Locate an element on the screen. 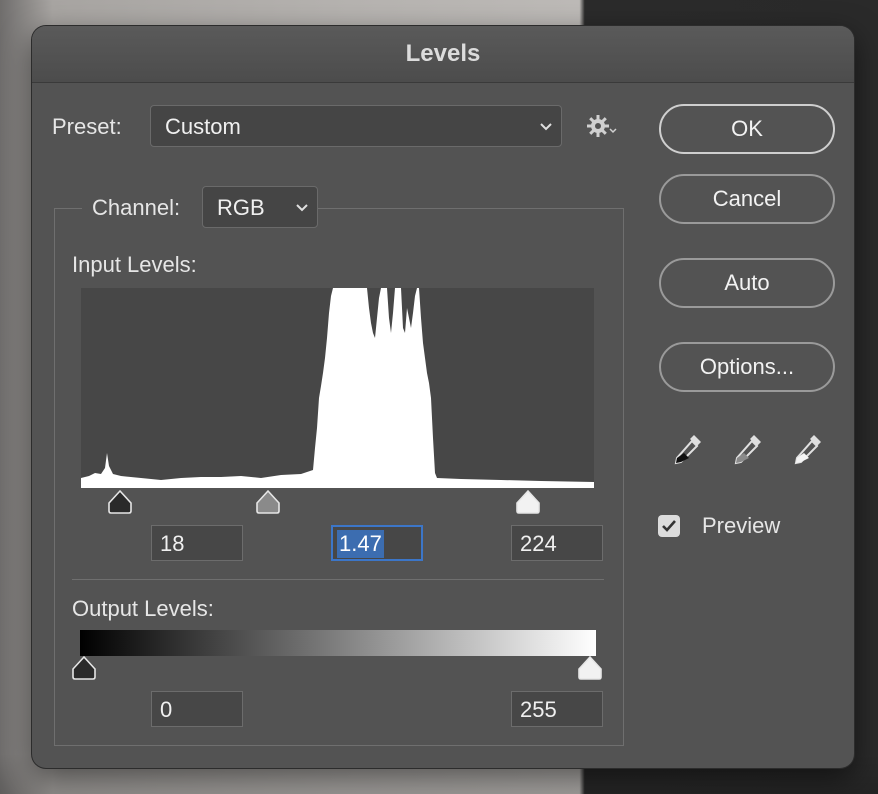 The image size is (878, 794). input-white-point-handle is located at coordinates (528, 502).